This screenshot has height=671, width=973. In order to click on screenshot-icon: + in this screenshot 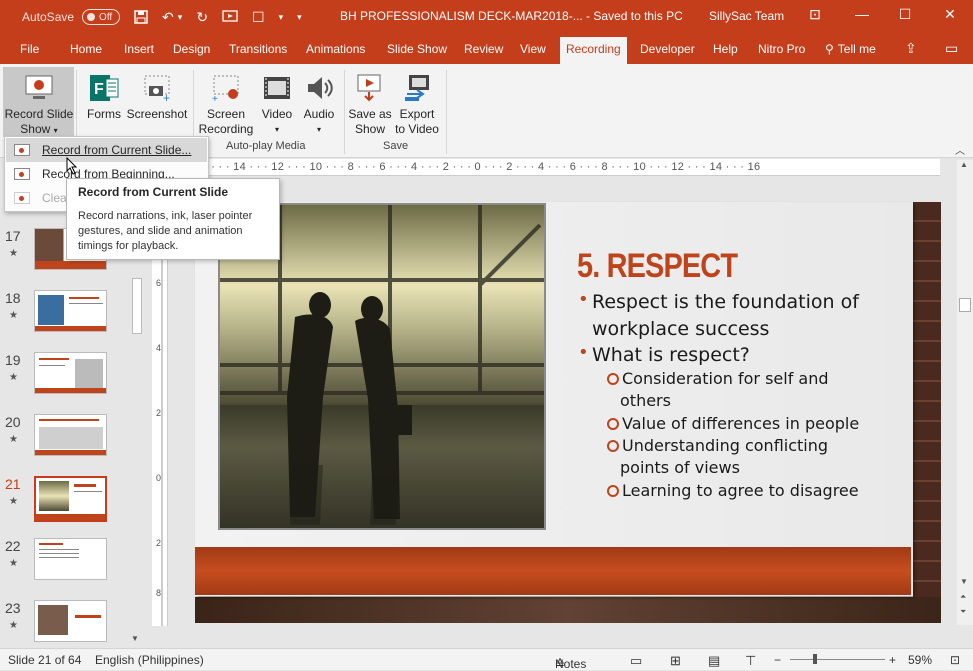, I will do `click(157, 88)`.